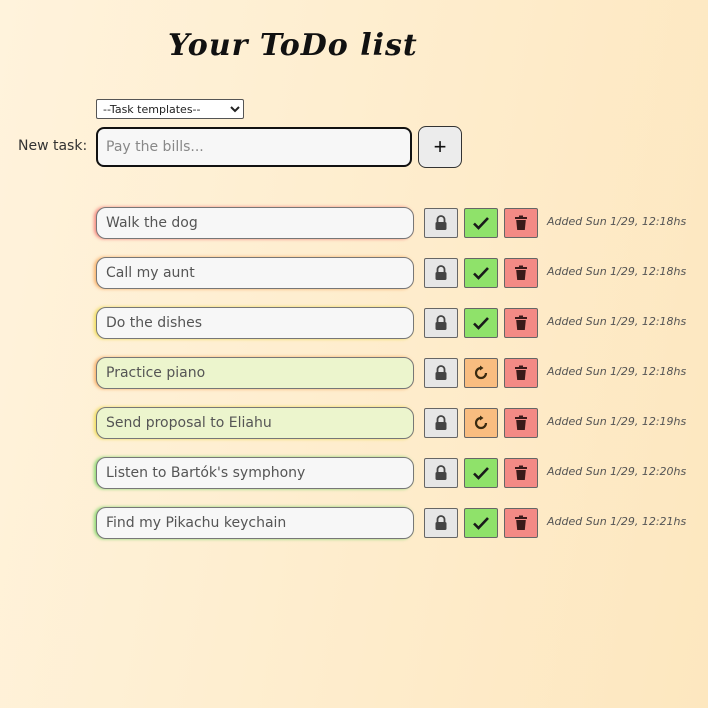 The image size is (708, 708). What do you see at coordinates (255, 423) in the screenshot?
I see `task-text: Send proposal to Eliahu` at bounding box center [255, 423].